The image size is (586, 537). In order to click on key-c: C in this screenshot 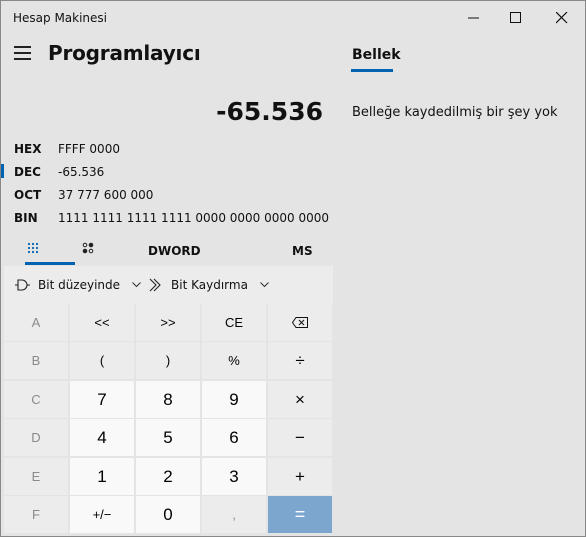, I will do `click(36, 399)`.